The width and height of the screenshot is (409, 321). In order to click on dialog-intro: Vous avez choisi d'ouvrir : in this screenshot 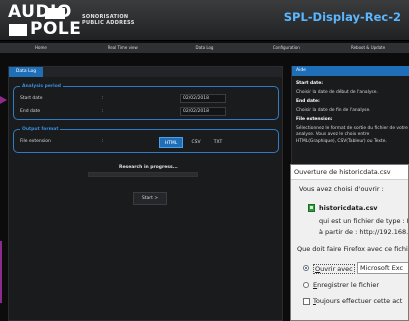, I will do `click(341, 189)`.